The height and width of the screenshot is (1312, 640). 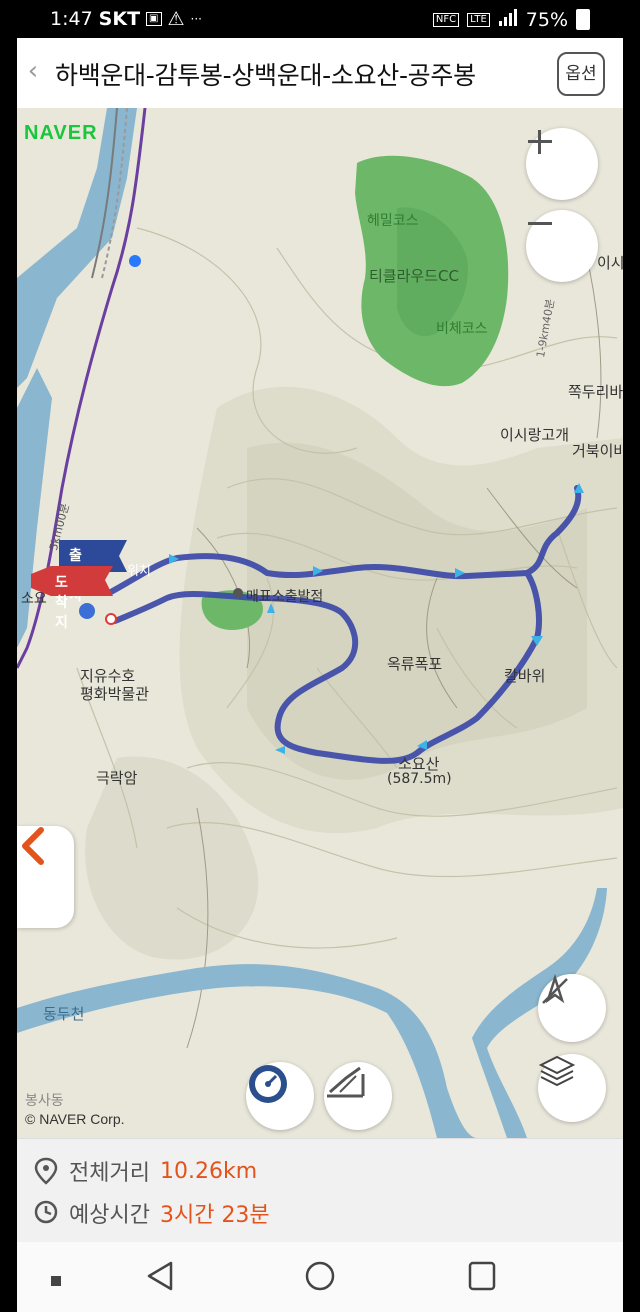 What do you see at coordinates (61, 133) in the screenshot?
I see `naver-logo: NAVER` at bounding box center [61, 133].